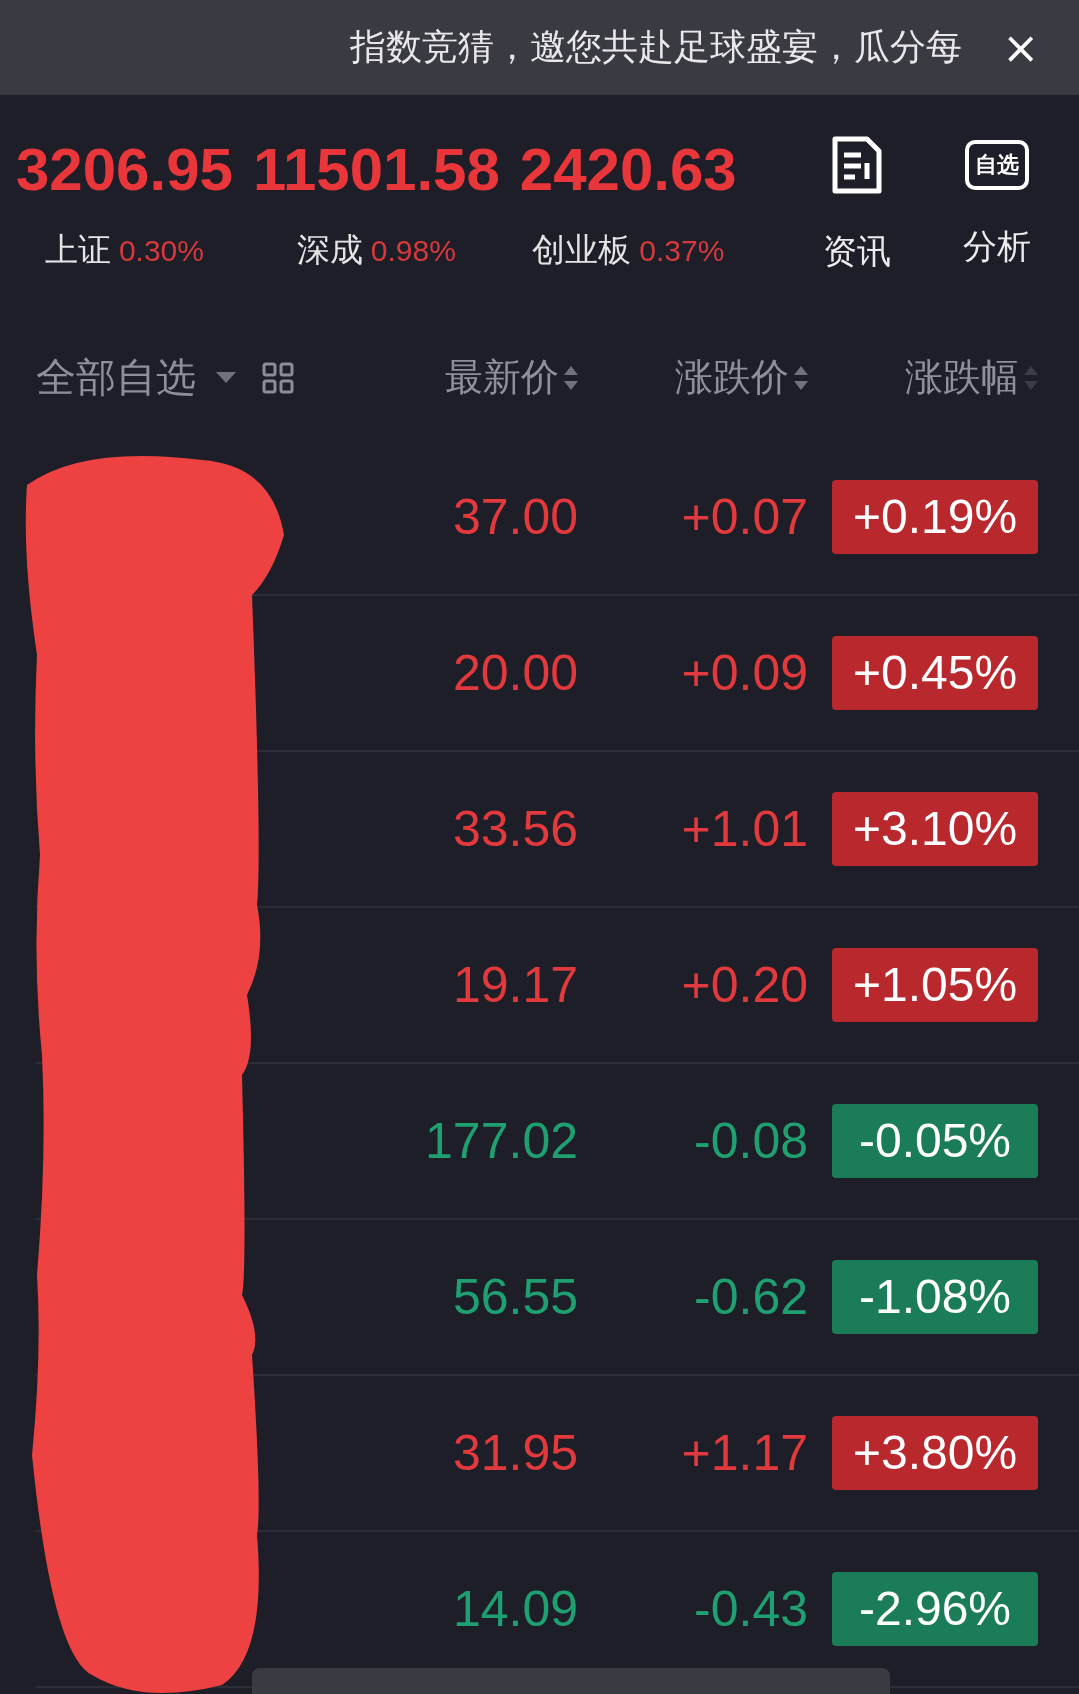 This screenshot has height=1694, width=1079. I want to click on price-cell-text: 19.17, so click(514, 985).